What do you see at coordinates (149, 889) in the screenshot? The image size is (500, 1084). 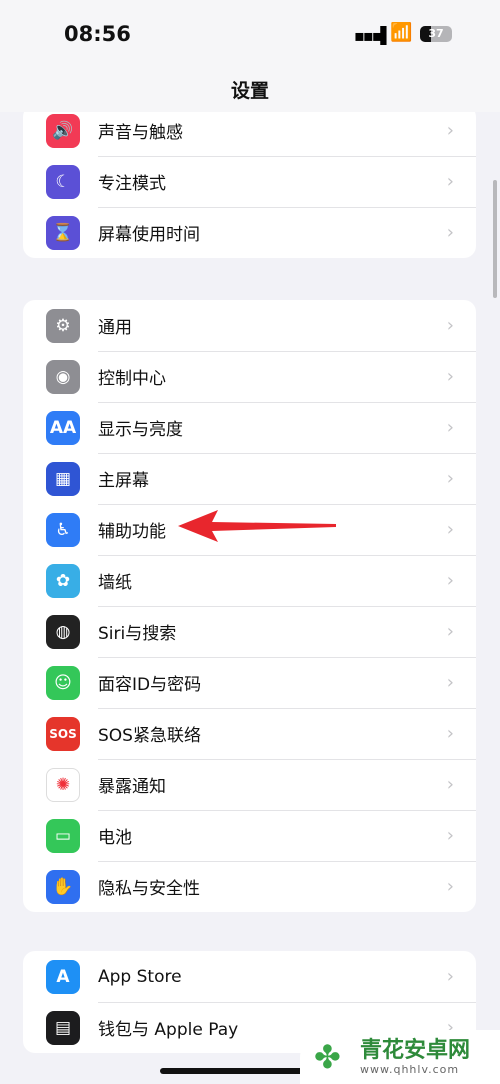 I see `settings-row-label: 隐私与安全性` at bounding box center [149, 889].